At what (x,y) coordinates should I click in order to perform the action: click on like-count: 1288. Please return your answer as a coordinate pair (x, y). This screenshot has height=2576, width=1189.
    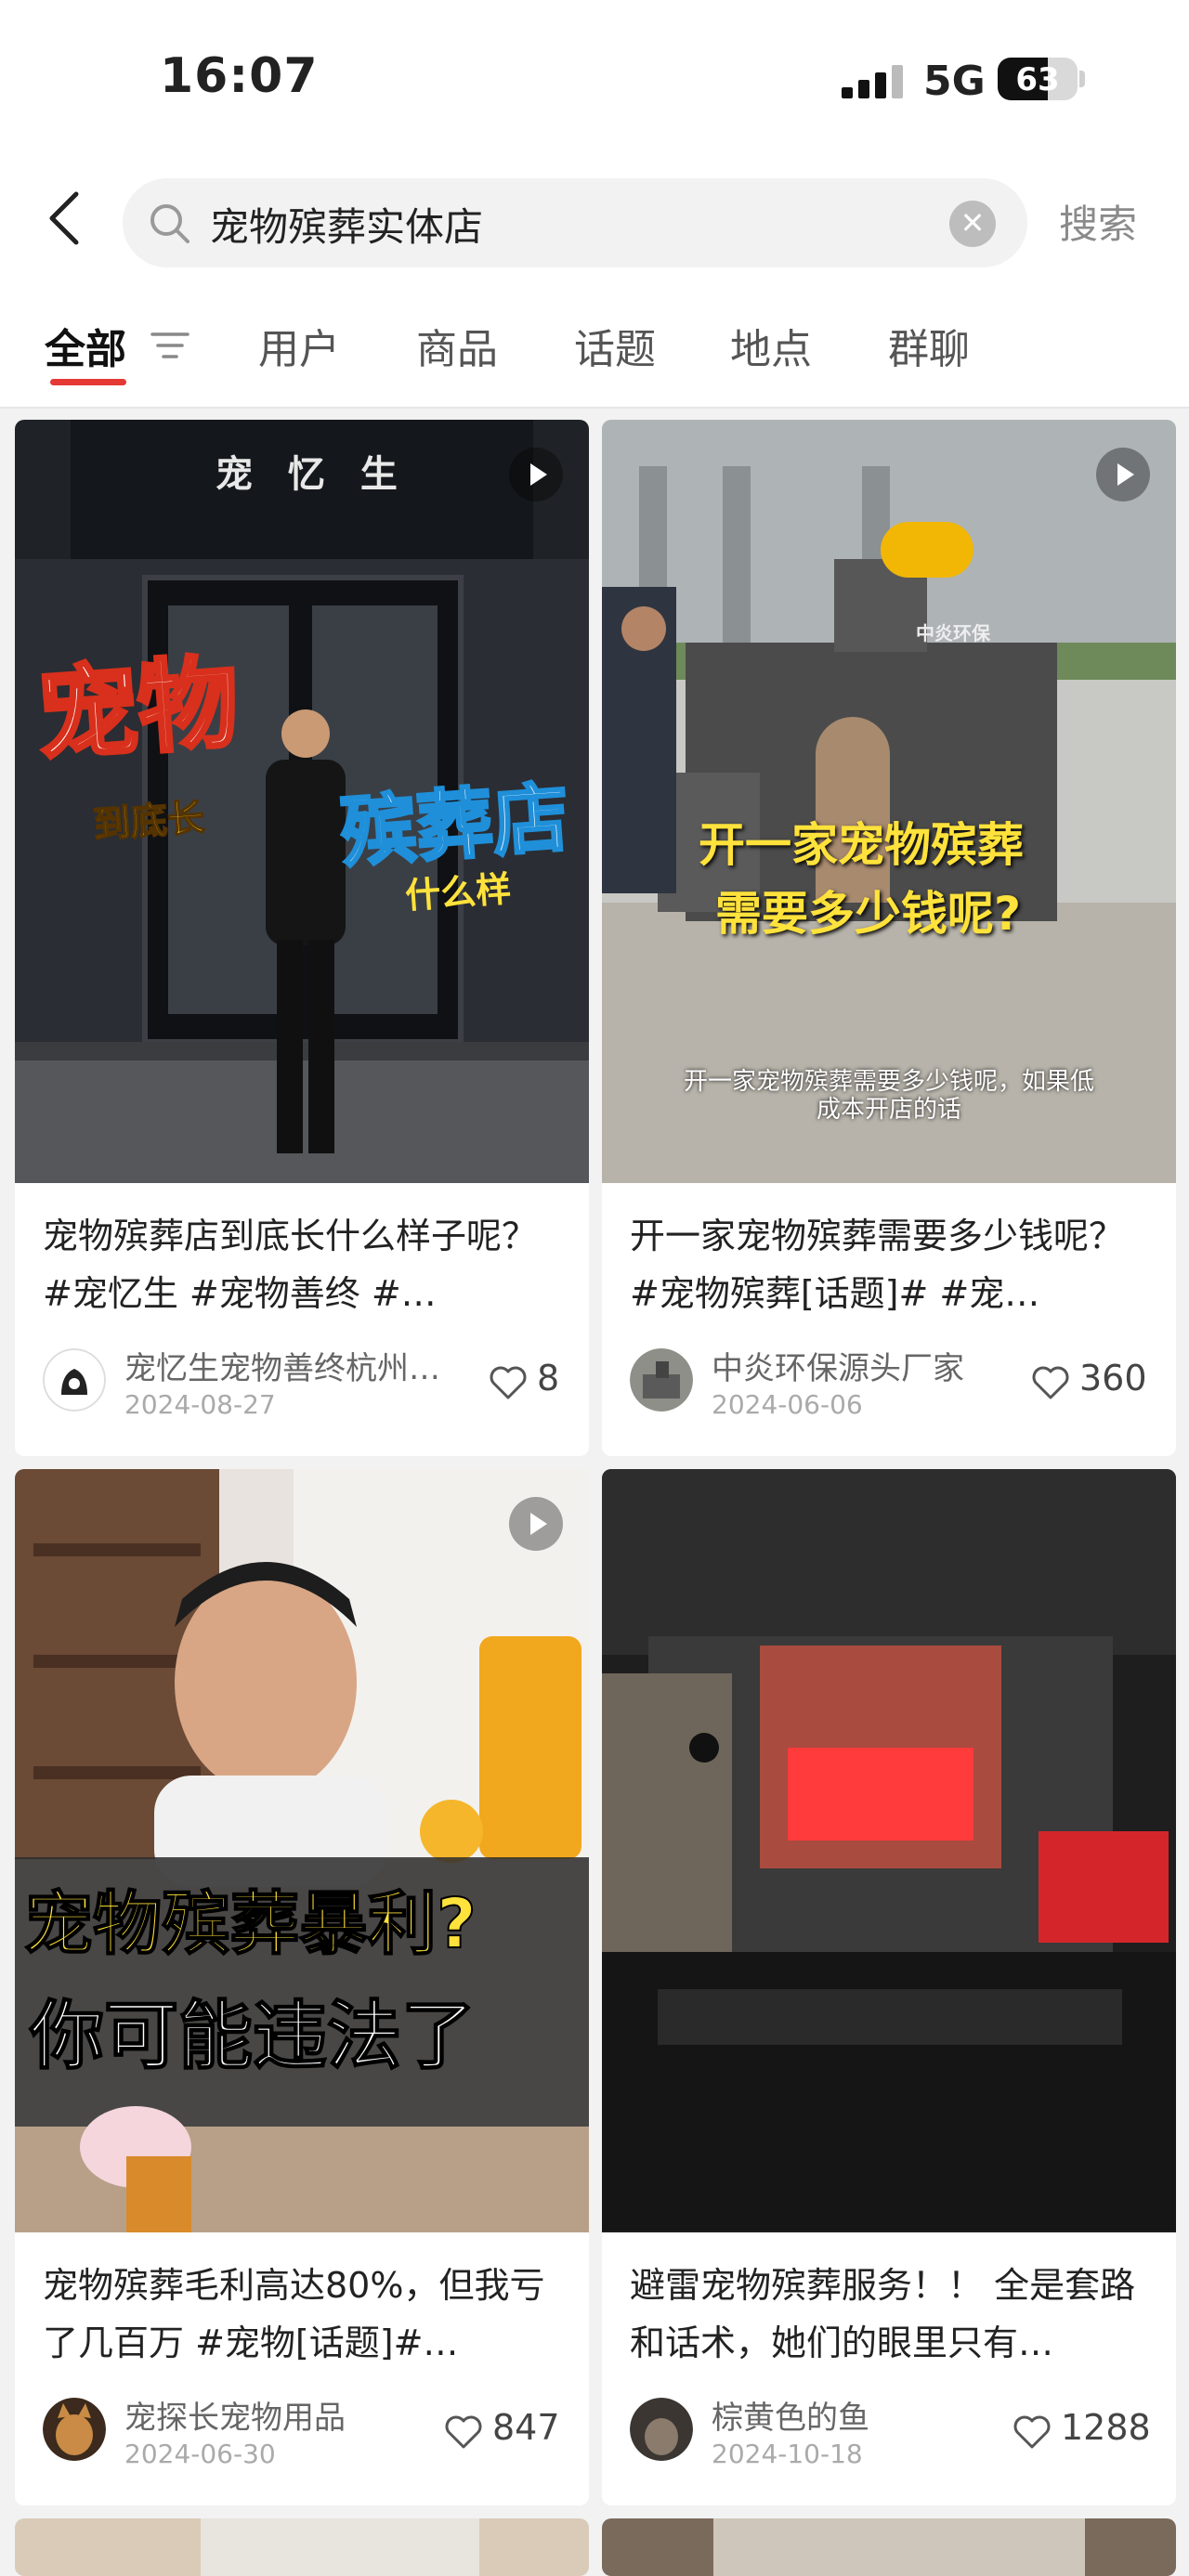
    Looking at the image, I should click on (1106, 2428).